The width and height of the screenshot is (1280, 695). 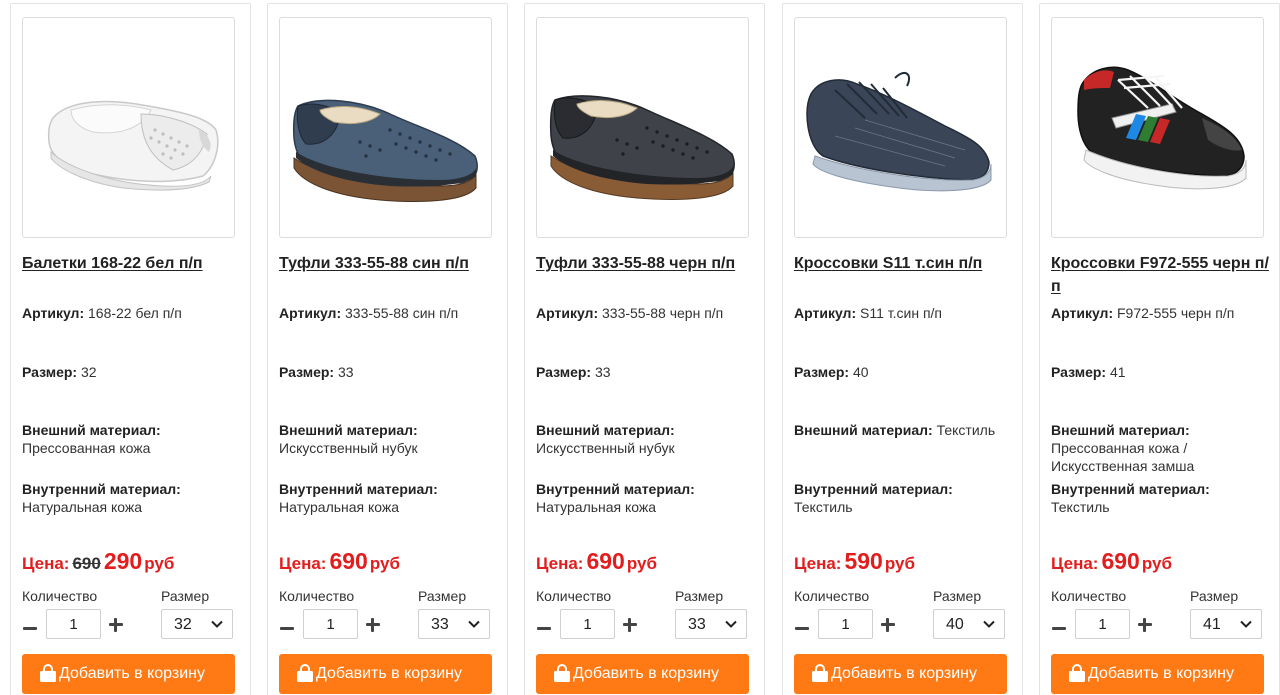 What do you see at coordinates (1176, 313) in the screenshot?
I see `article-value: F972-555 черн п/п` at bounding box center [1176, 313].